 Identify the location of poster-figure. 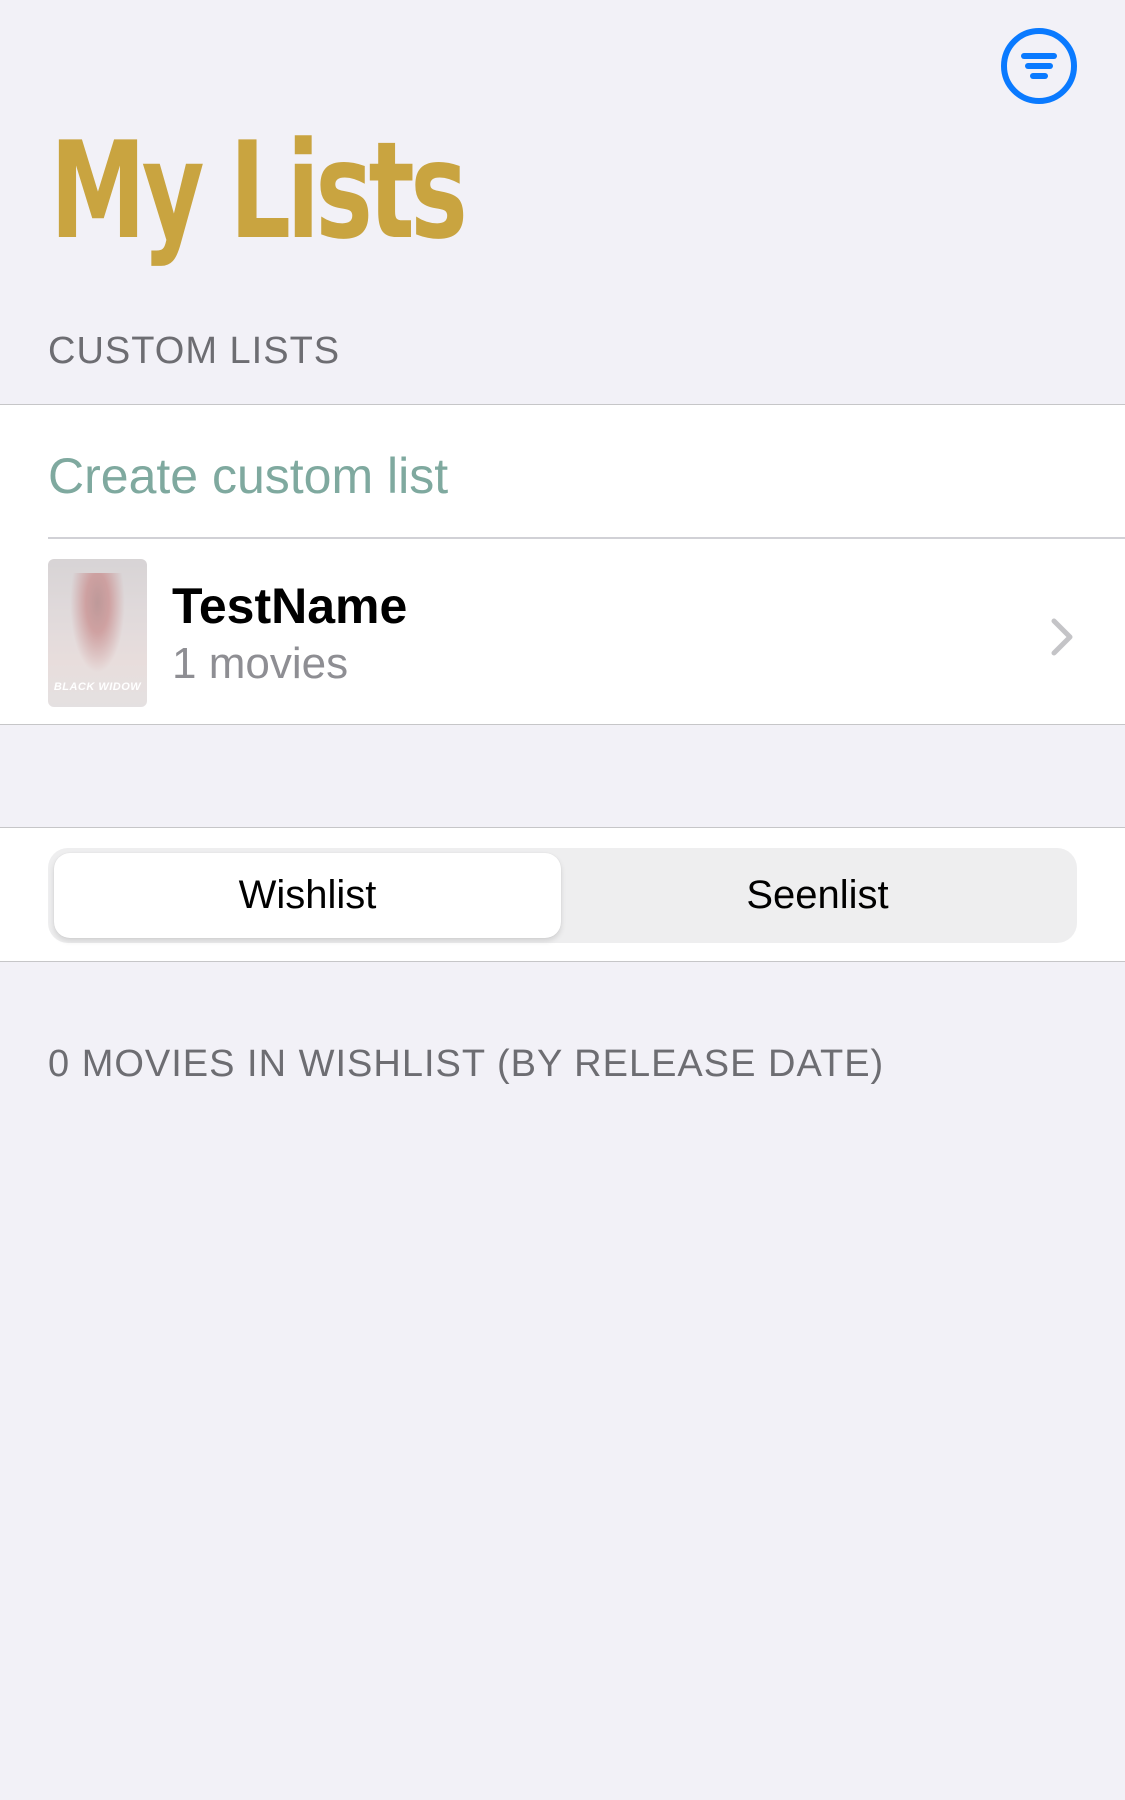
(97, 623).